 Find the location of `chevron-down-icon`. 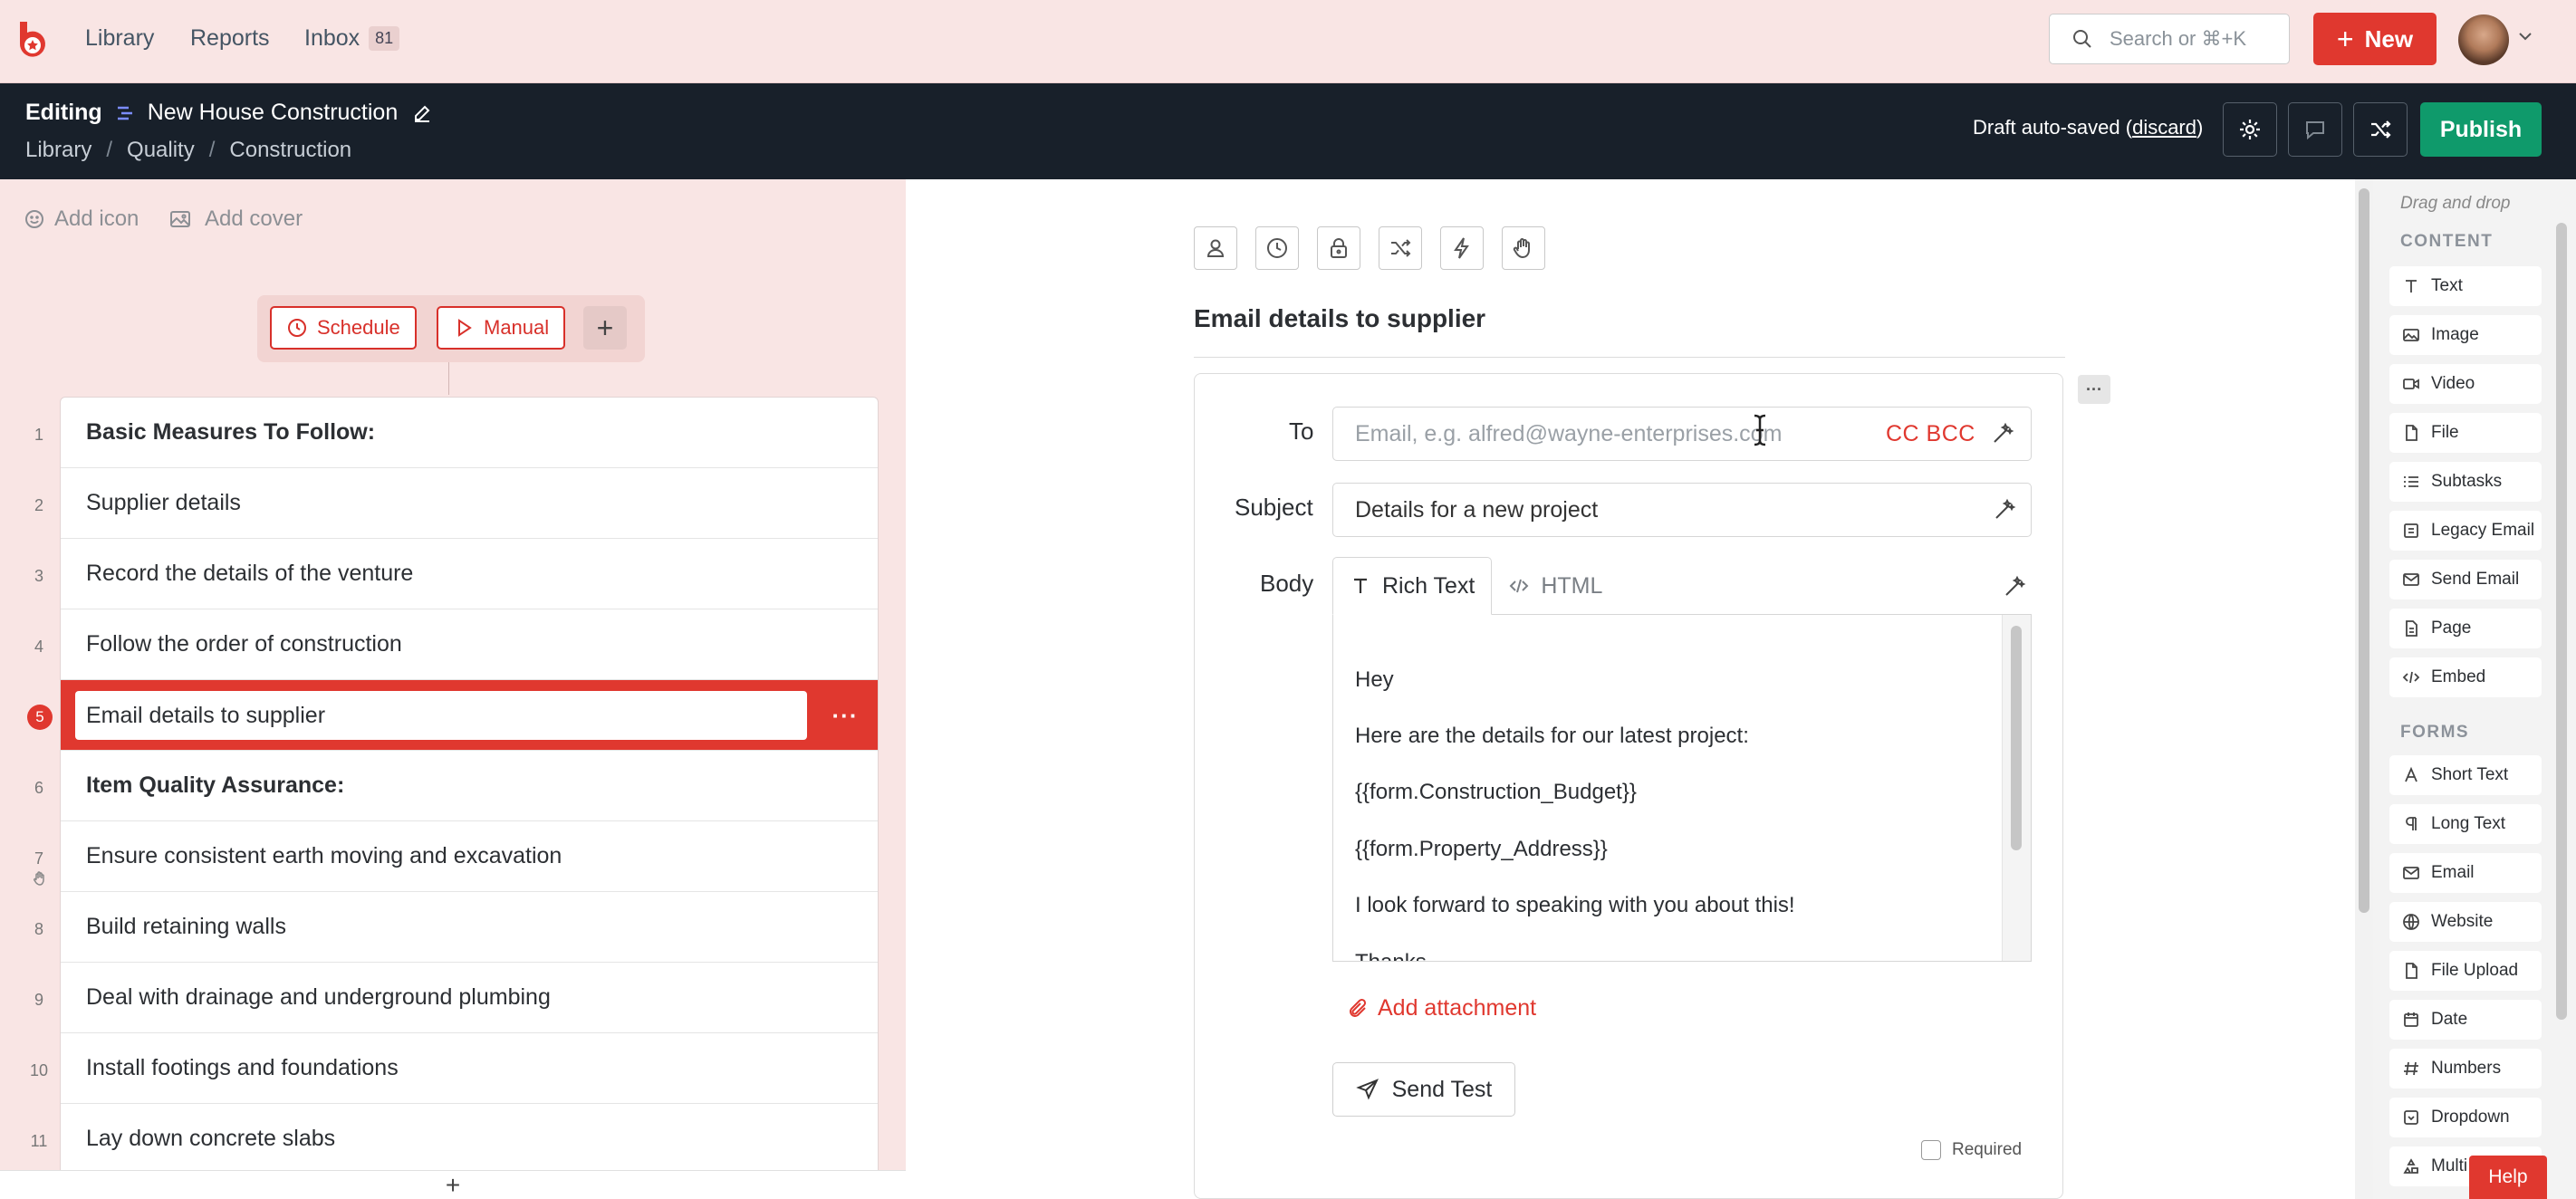

chevron-down-icon is located at coordinates (2525, 36).